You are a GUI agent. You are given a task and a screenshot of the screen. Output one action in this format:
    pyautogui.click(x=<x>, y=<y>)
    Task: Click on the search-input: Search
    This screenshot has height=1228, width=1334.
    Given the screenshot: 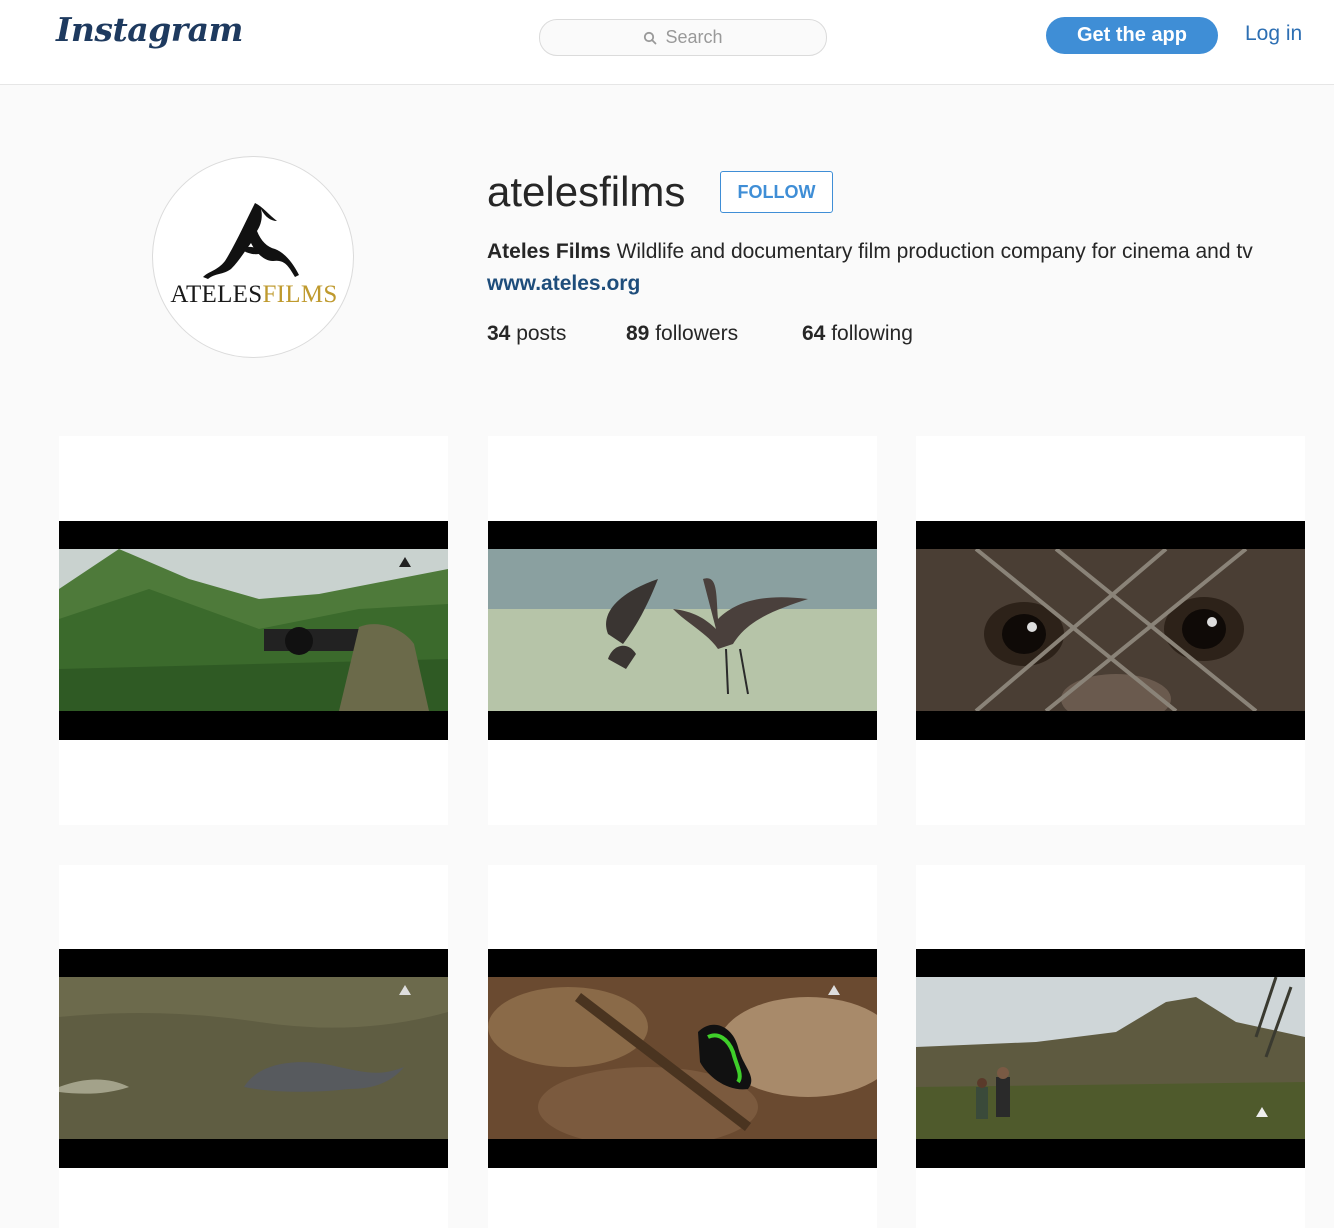 What is the action you would take?
    pyautogui.click(x=683, y=37)
    